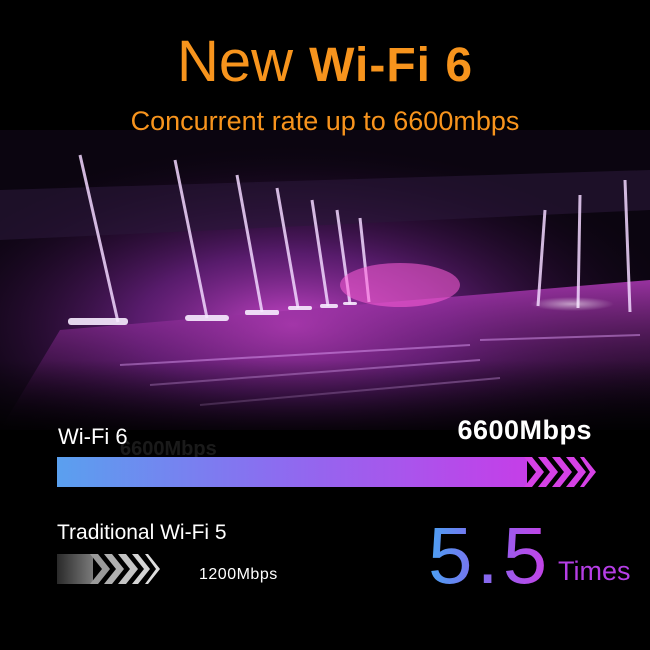 The height and width of the screenshot is (650, 650). What do you see at coordinates (238, 574) in the screenshot?
I see `wifi5-speed: 1200Mbps` at bounding box center [238, 574].